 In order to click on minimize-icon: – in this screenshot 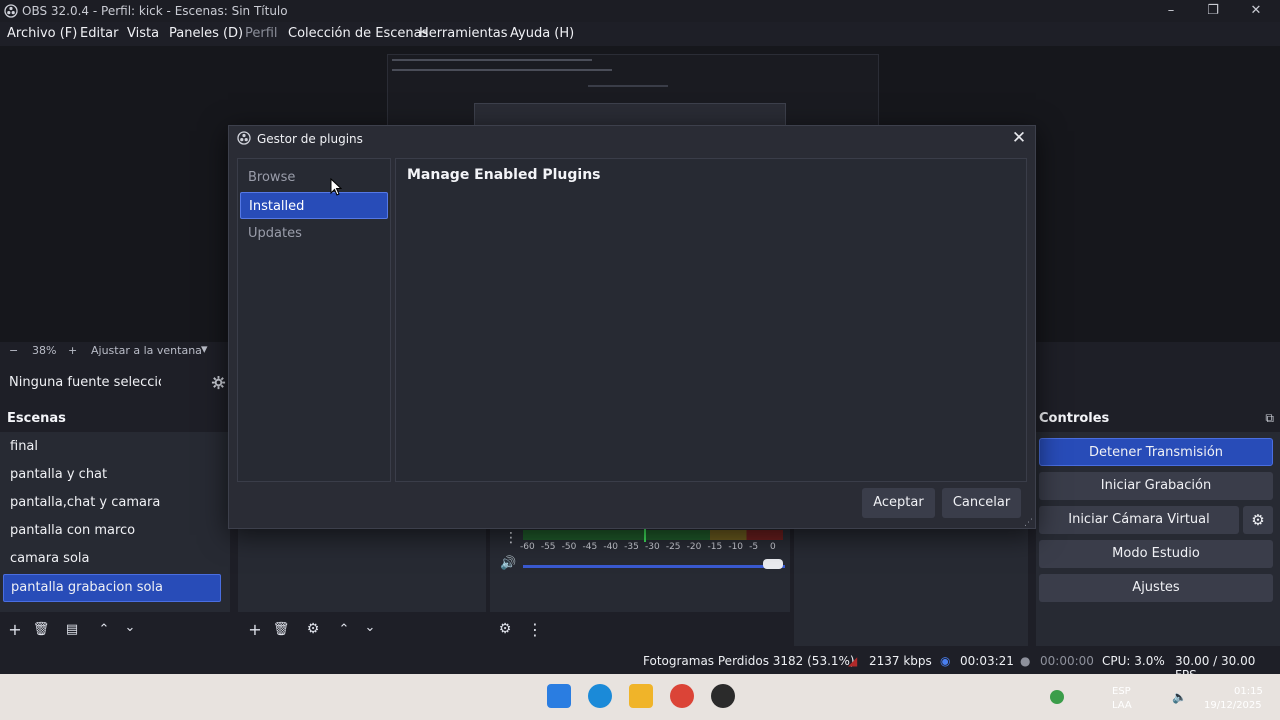, I will do `click(1171, 11)`.